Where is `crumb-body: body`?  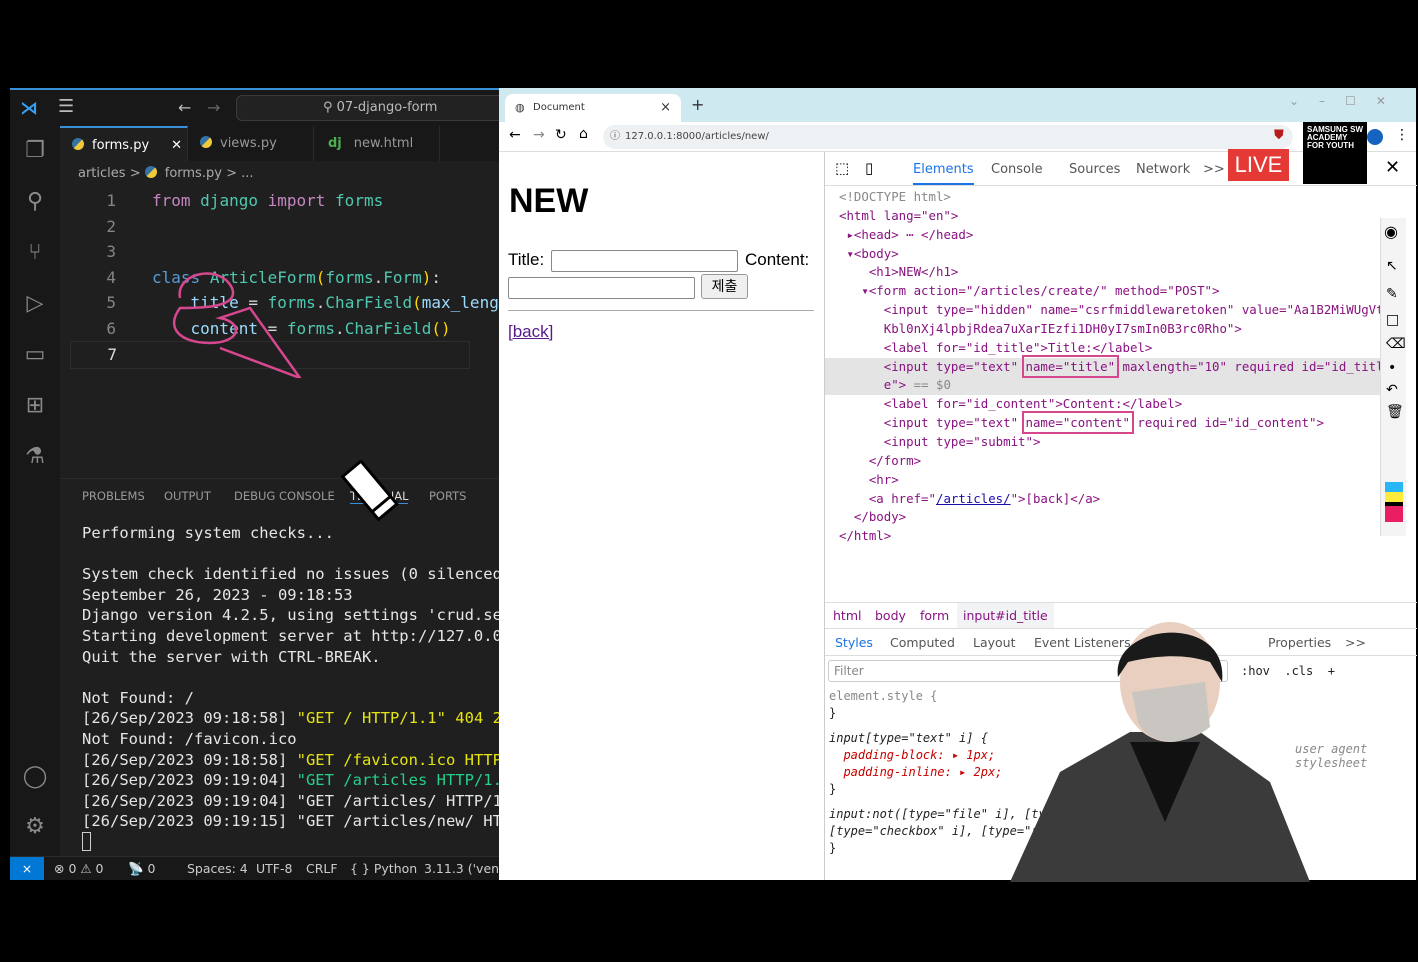 crumb-body: body is located at coordinates (890, 615).